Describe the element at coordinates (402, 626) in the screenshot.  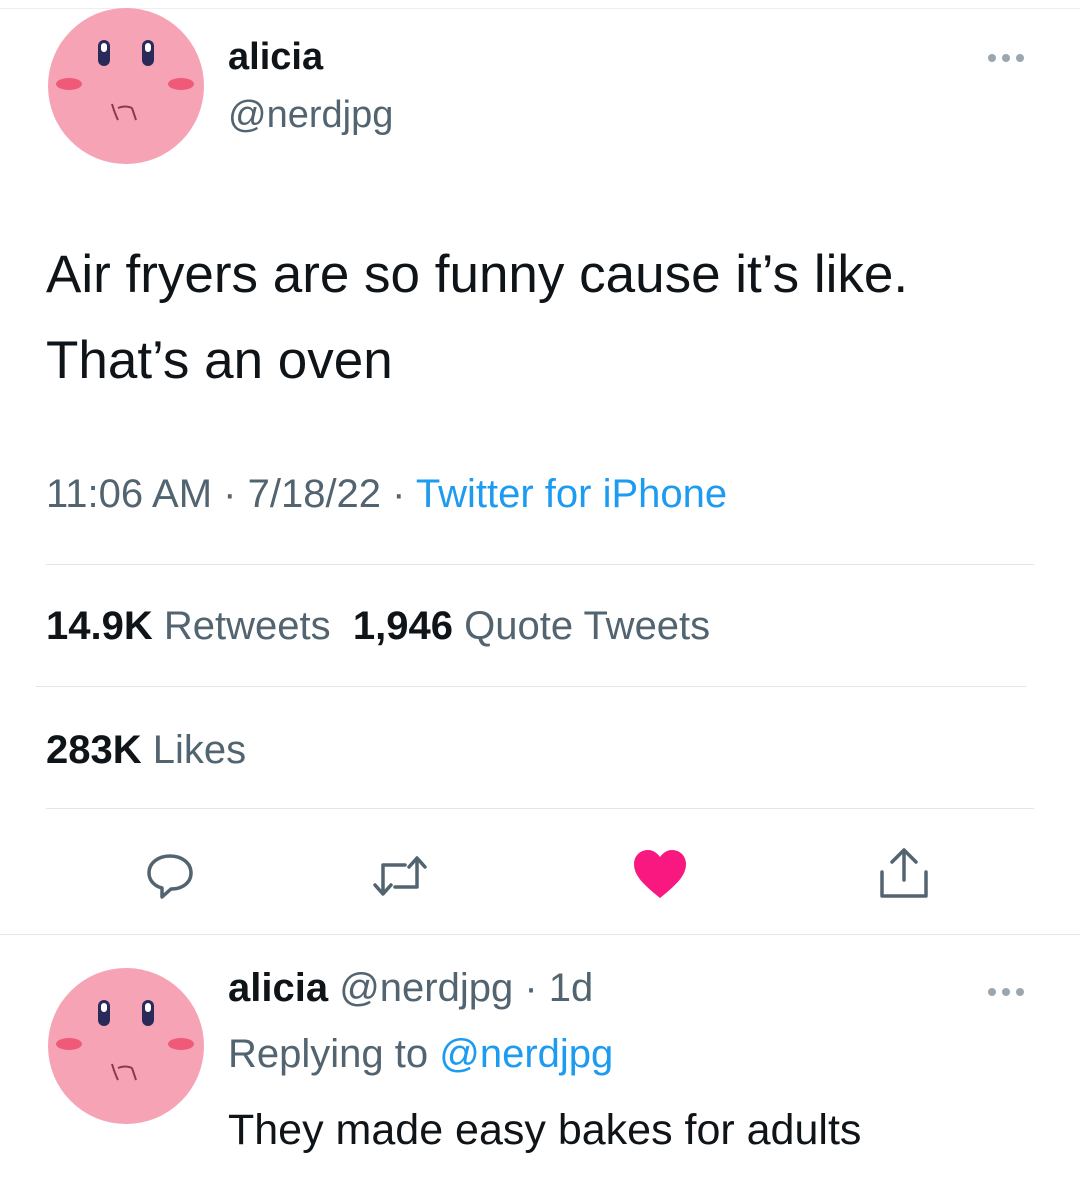
I see `quotes-count: 1,946` at that location.